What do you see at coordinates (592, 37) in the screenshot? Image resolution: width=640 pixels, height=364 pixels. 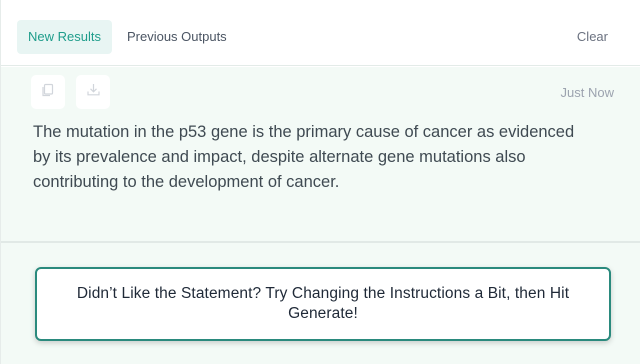 I see `clear-button: Clear` at bounding box center [592, 37].